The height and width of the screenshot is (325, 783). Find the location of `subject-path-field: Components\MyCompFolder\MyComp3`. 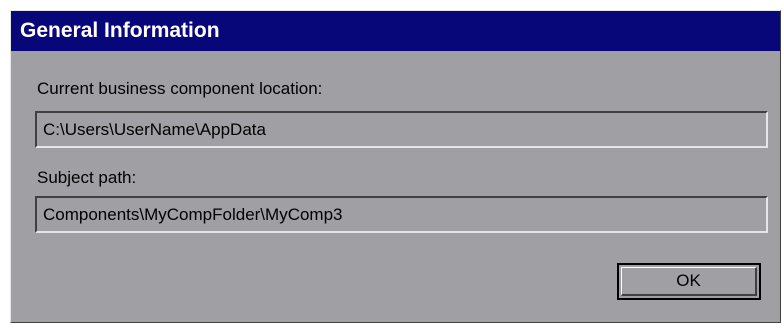

subject-path-field: Components\MyCompFolder\MyComp3 is located at coordinates (401, 214).